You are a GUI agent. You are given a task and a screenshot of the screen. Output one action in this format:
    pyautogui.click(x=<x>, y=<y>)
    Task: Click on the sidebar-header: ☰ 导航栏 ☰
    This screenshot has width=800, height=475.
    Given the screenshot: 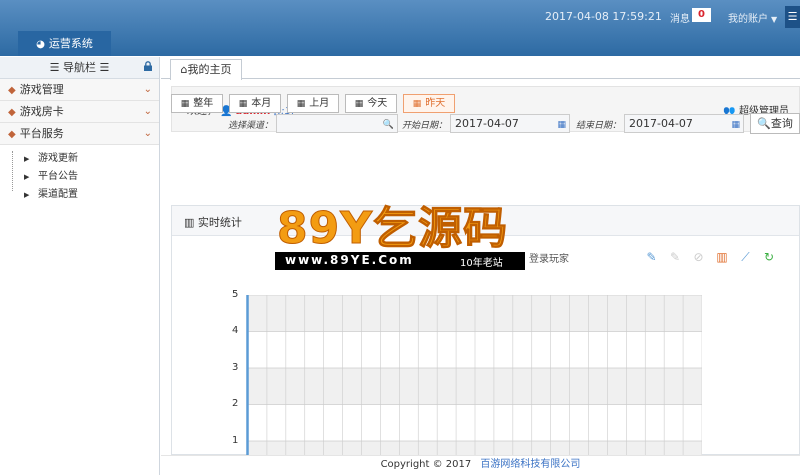 What is the action you would take?
    pyautogui.click(x=79, y=68)
    